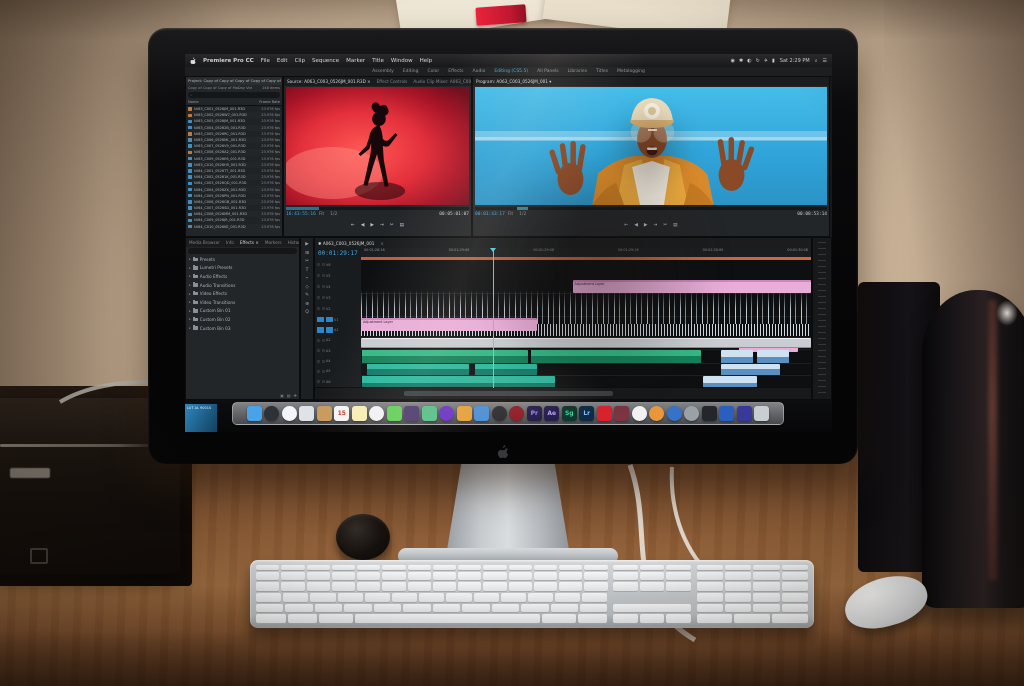 The height and width of the screenshot is (686, 1024). I want to click on timeline-timecode: 00:01:29:17, so click(338, 253).